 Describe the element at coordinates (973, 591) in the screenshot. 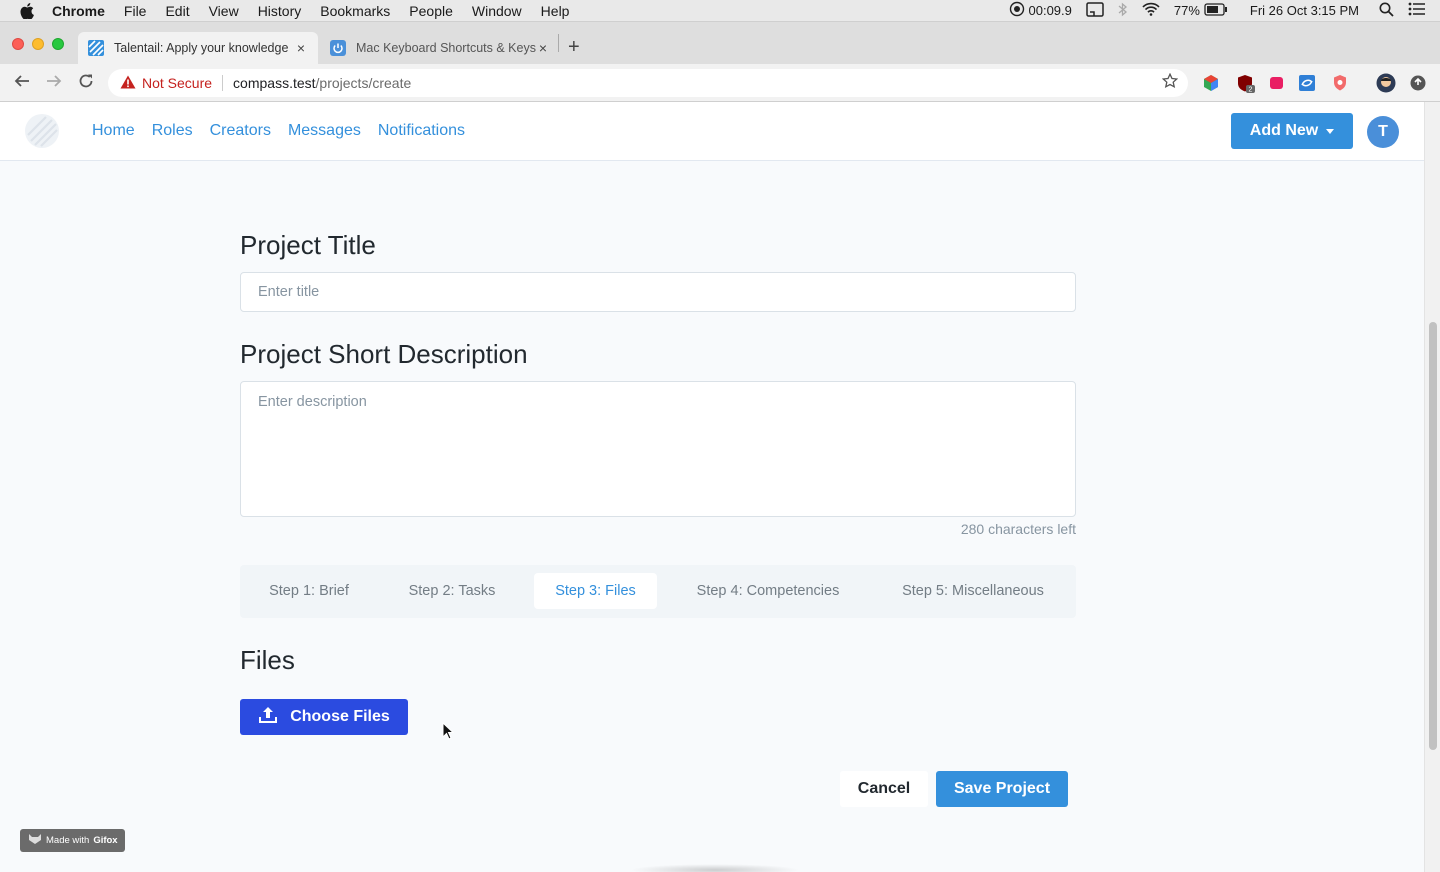

I see `tab-step-miscellaneous: Step 5: Miscellaneous` at that location.